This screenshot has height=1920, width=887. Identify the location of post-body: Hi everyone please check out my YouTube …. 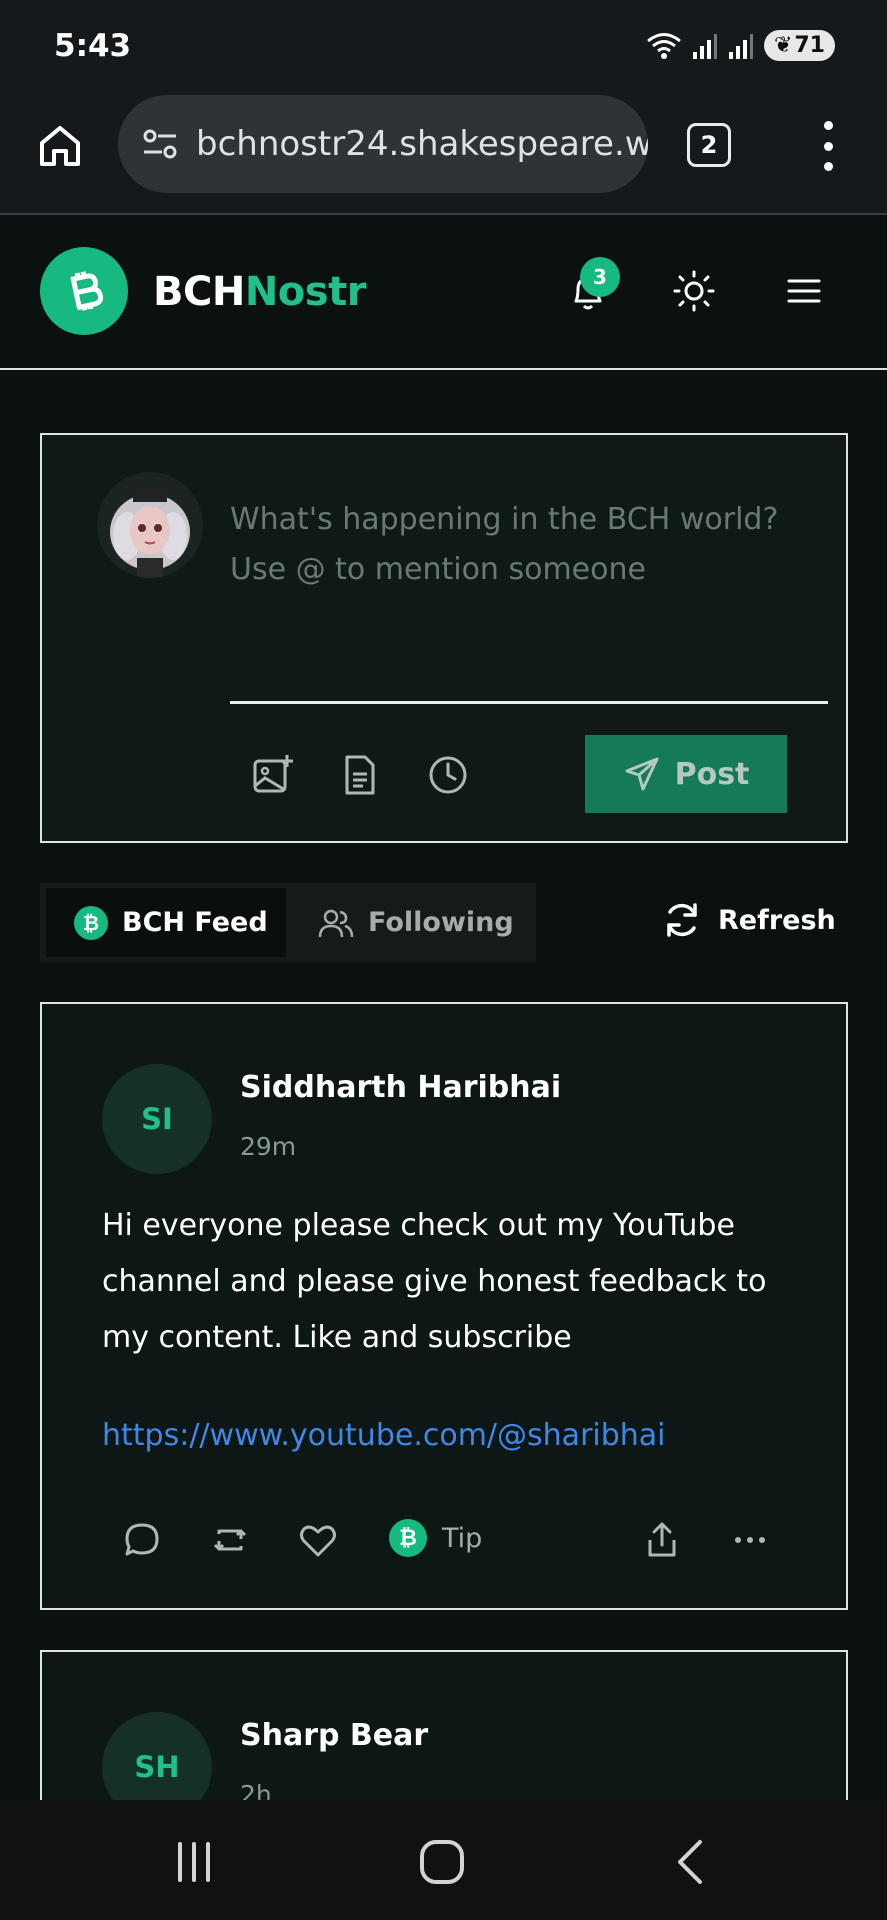
(434, 1281).